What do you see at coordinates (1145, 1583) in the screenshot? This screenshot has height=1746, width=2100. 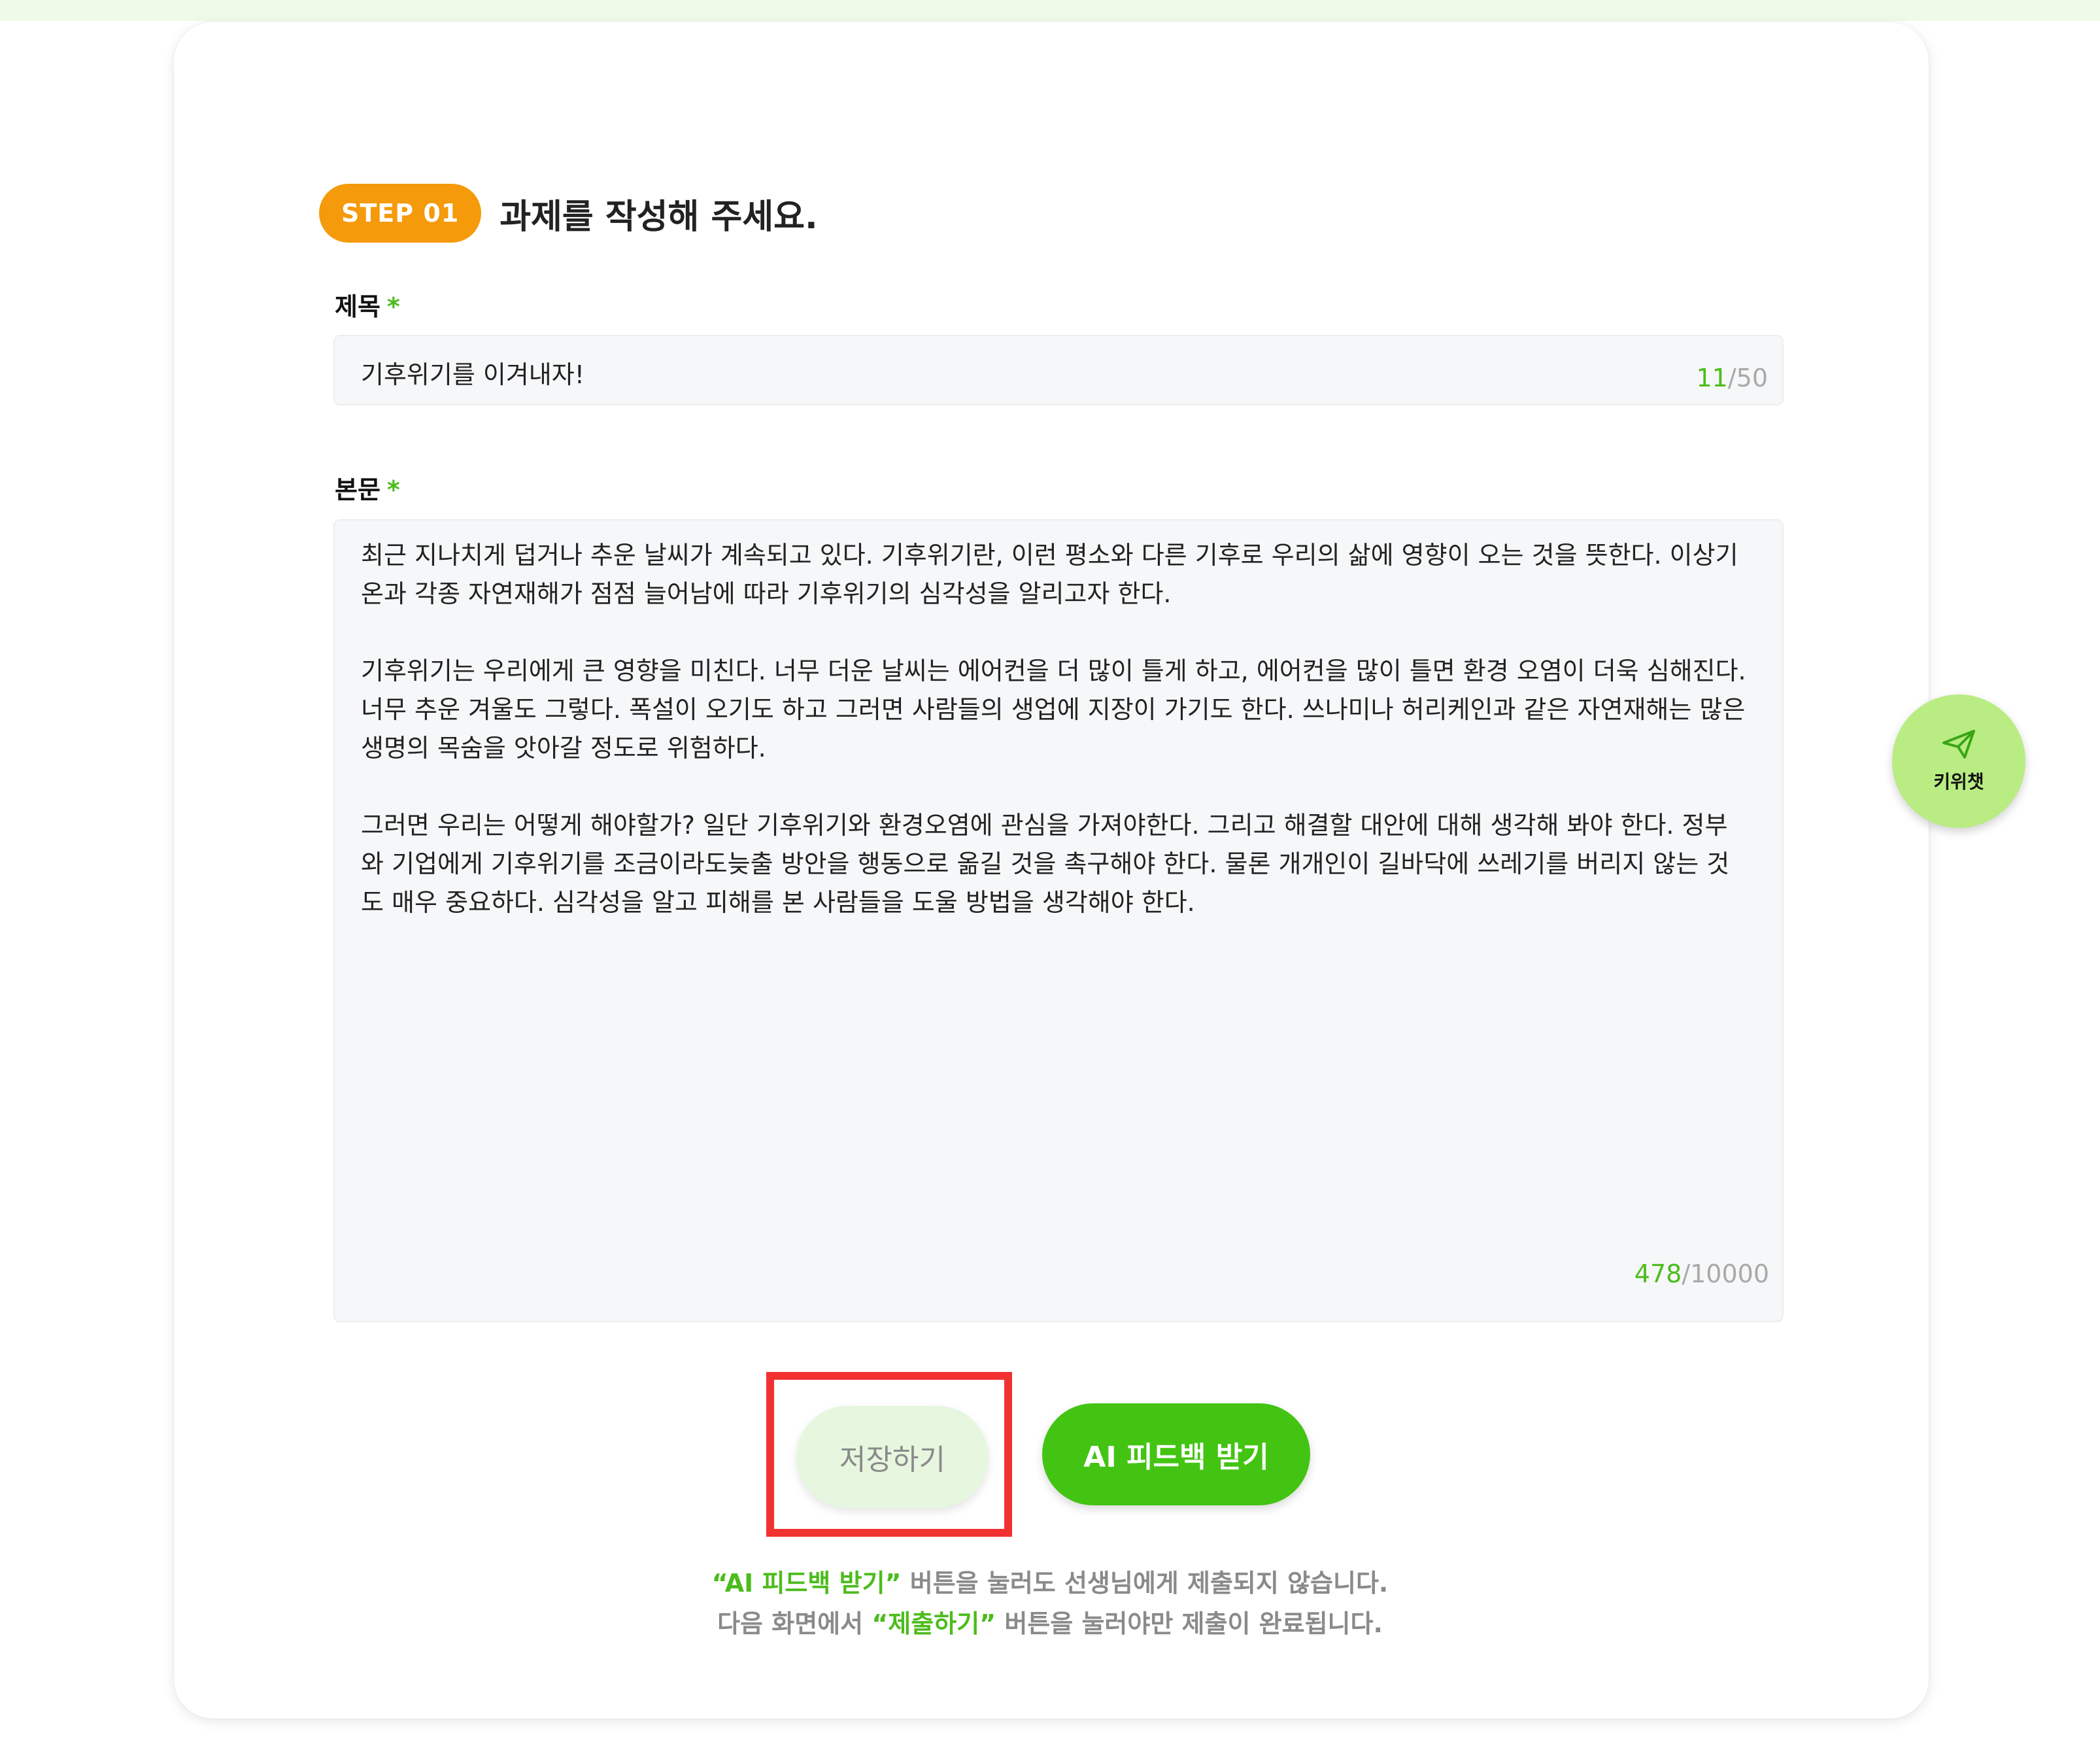 I see `notice-text: 버튼을 눌러도 선생님에게 제출되지 않습니다.` at bounding box center [1145, 1583].